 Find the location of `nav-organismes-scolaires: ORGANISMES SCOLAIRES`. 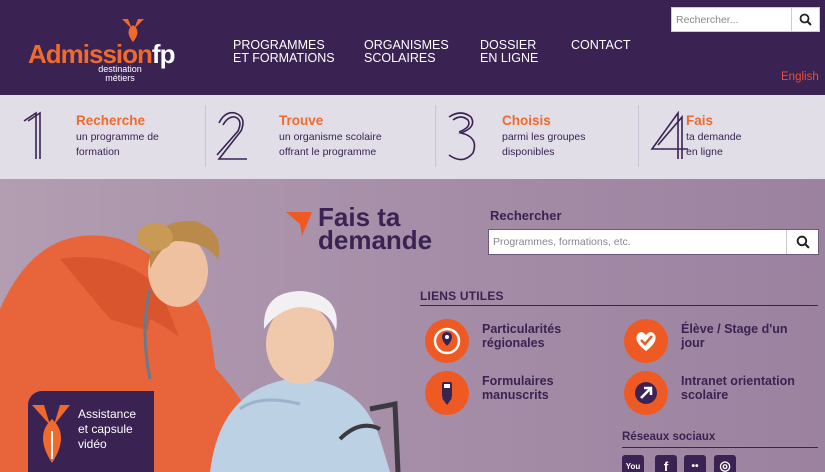

nav-organismes-scolaires: ORGANISMES SCOLAIRES is located at coordinates (406, 52).